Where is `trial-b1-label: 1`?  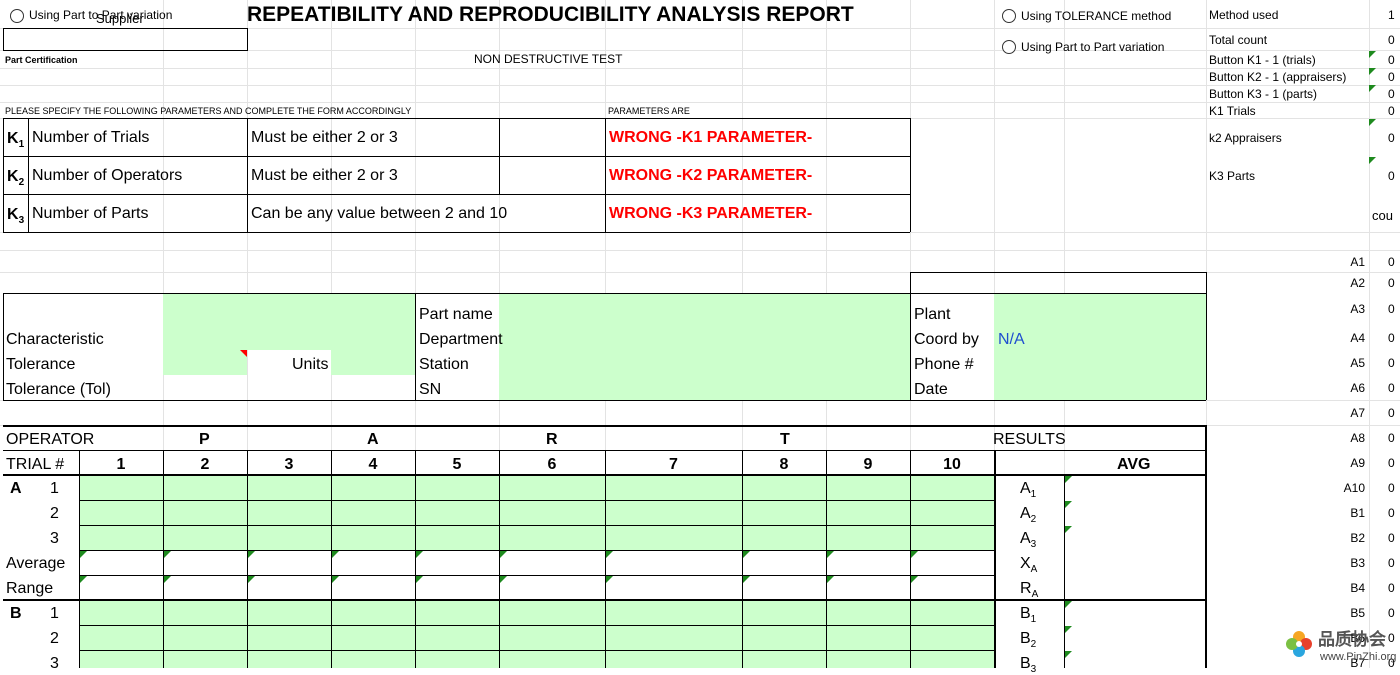 trial-b1-label: 1 is located at coordinates (54, 613).